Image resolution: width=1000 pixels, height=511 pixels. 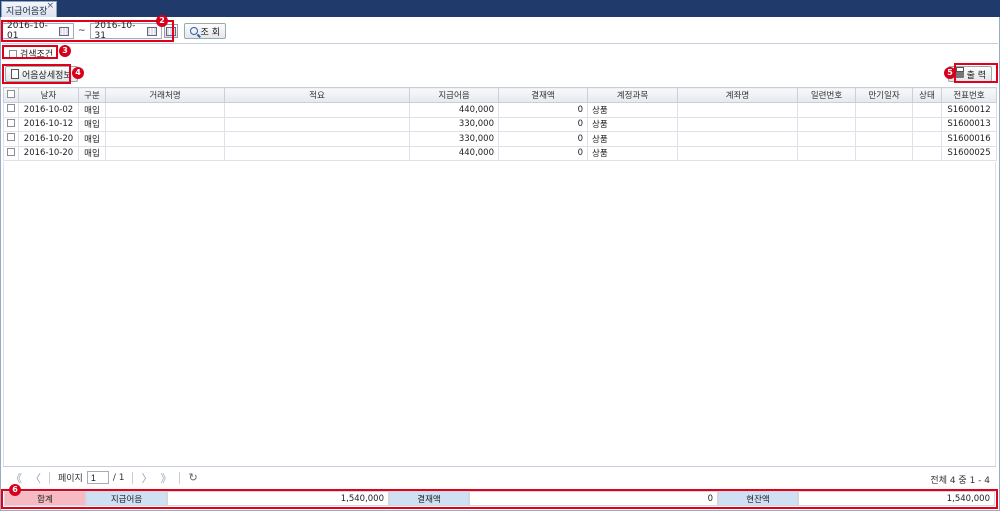 What do you see at coordinates (969, 95) in the screenshot?
I see `header-voucher-no: 전표번호` at bounding box center [969, 95].